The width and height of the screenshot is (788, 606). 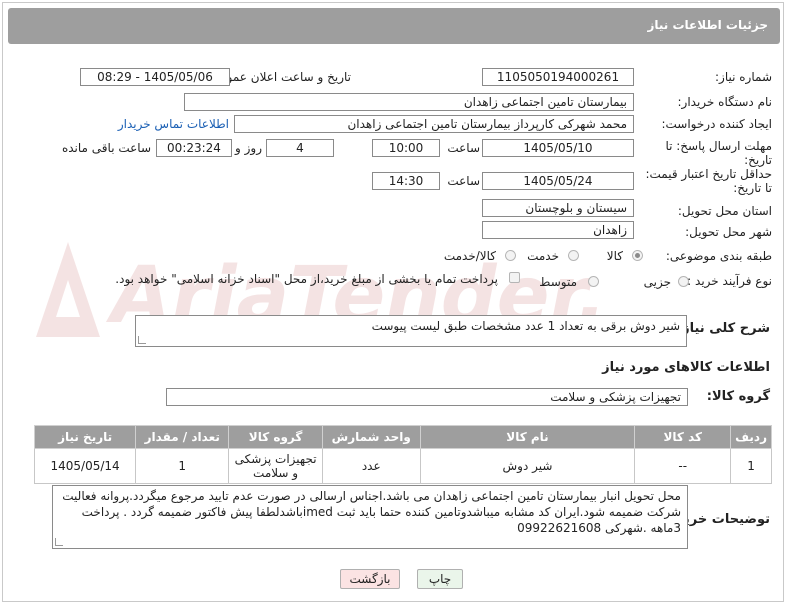 What do you see at coordinates (738, 396) in the screenshot?
I see `goods-group-label: گروه کالا:` at bounding box center [738, 396].